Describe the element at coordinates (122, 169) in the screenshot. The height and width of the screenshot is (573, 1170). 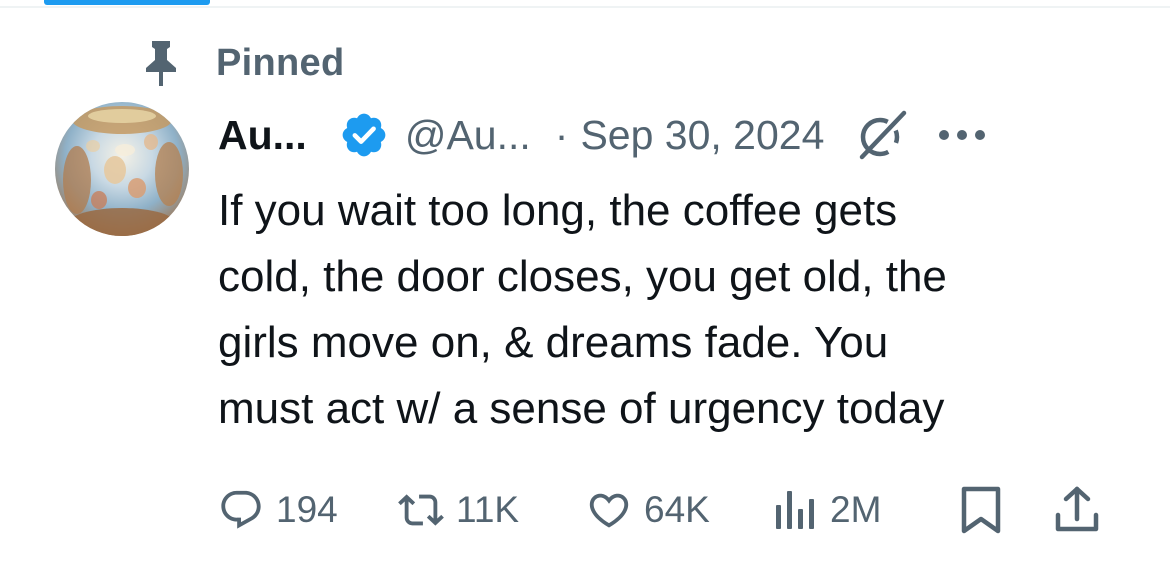
I see `avatar` at that location.